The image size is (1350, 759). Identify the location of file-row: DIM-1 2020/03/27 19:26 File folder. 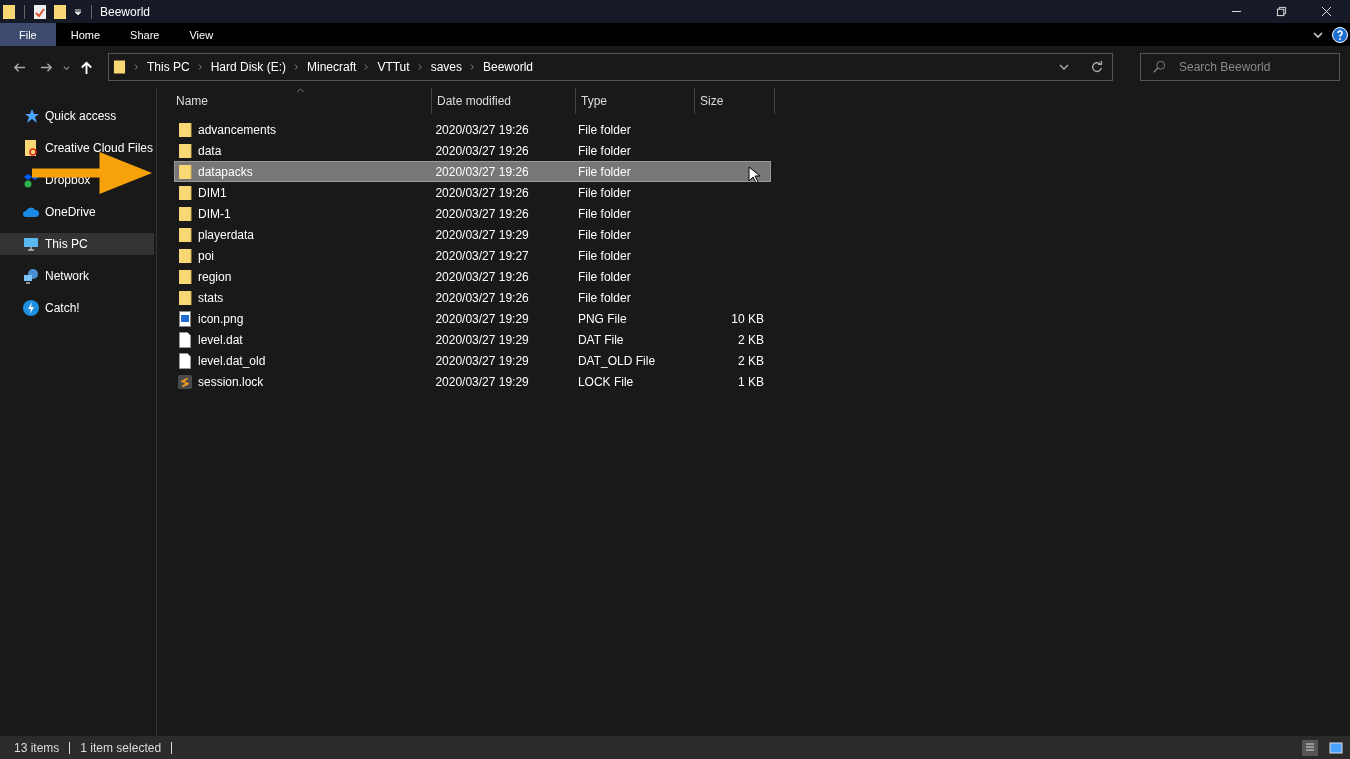
(472, 213).